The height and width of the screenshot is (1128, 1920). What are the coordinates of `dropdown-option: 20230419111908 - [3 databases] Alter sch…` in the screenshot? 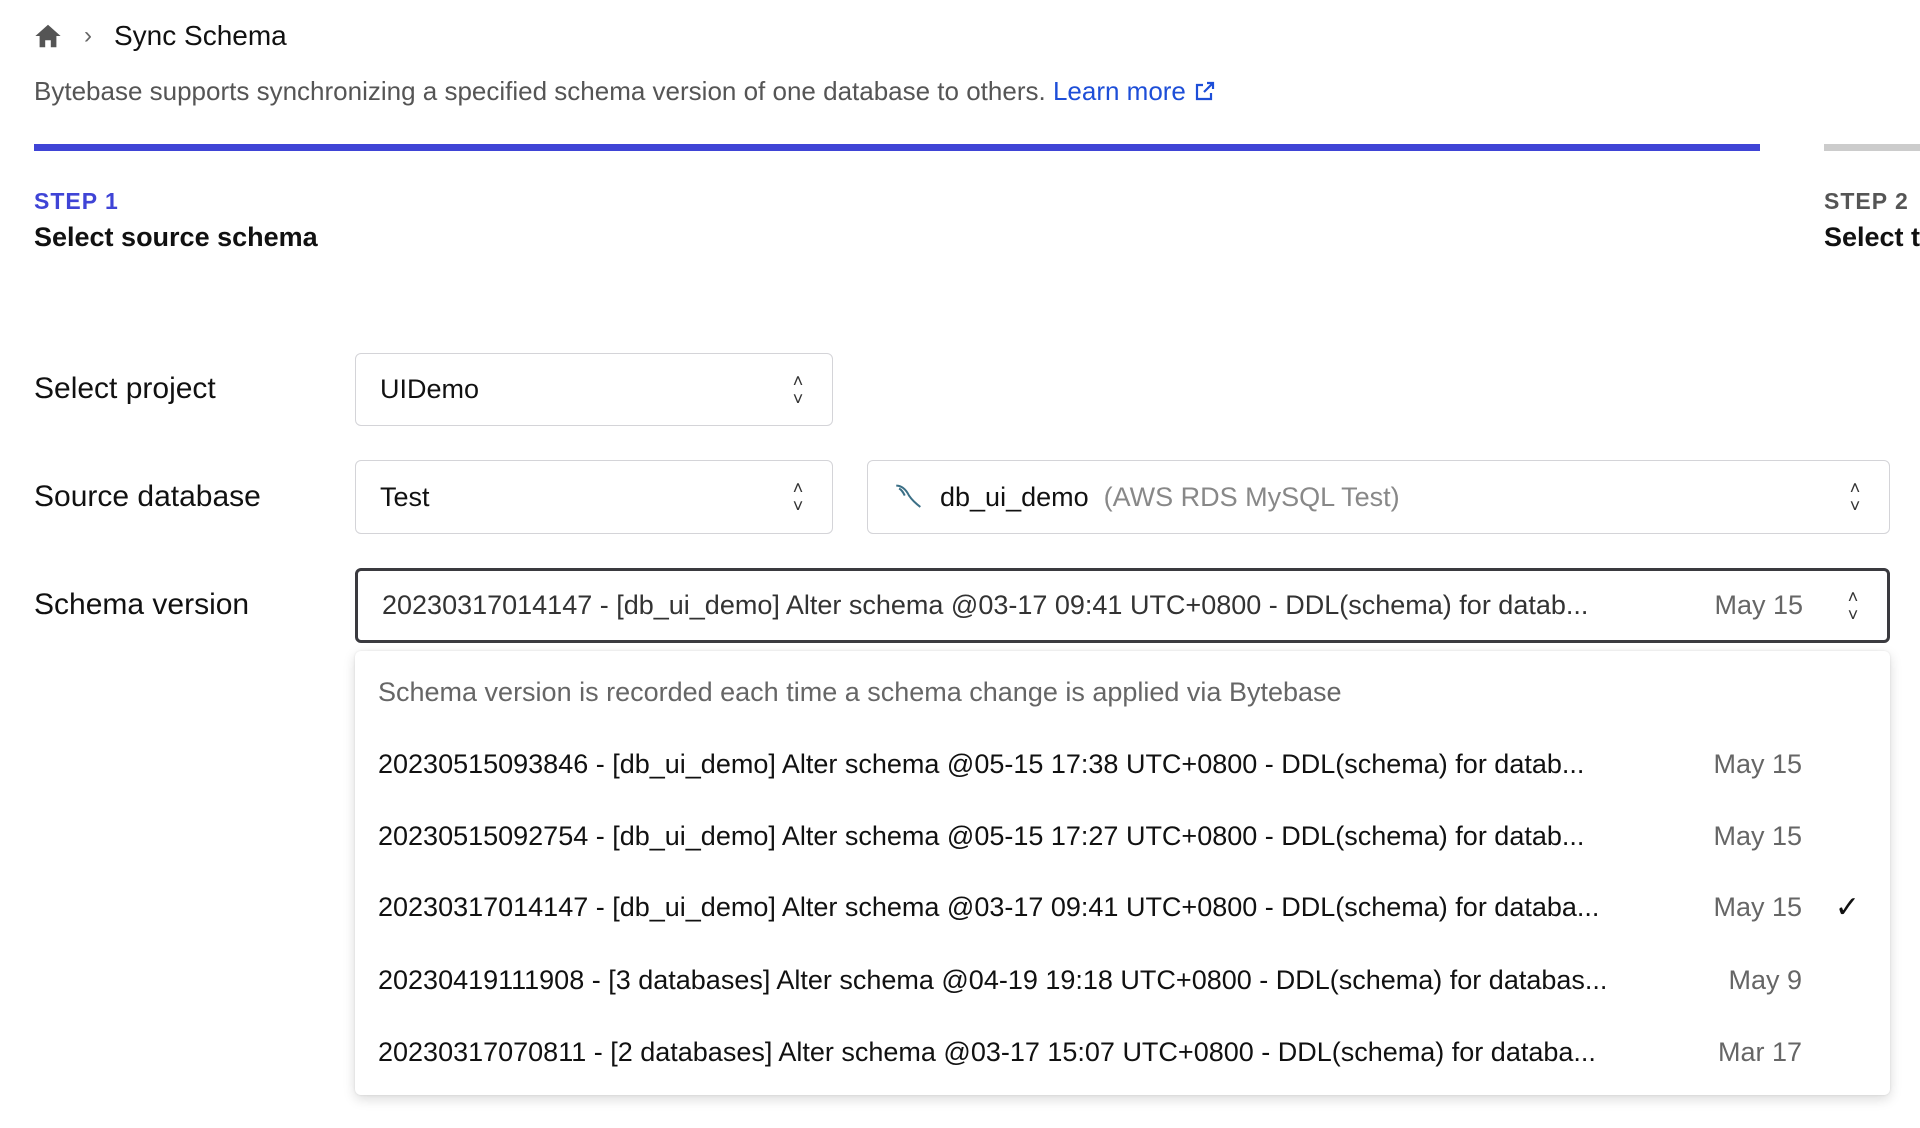 It's located at (1119, 980).